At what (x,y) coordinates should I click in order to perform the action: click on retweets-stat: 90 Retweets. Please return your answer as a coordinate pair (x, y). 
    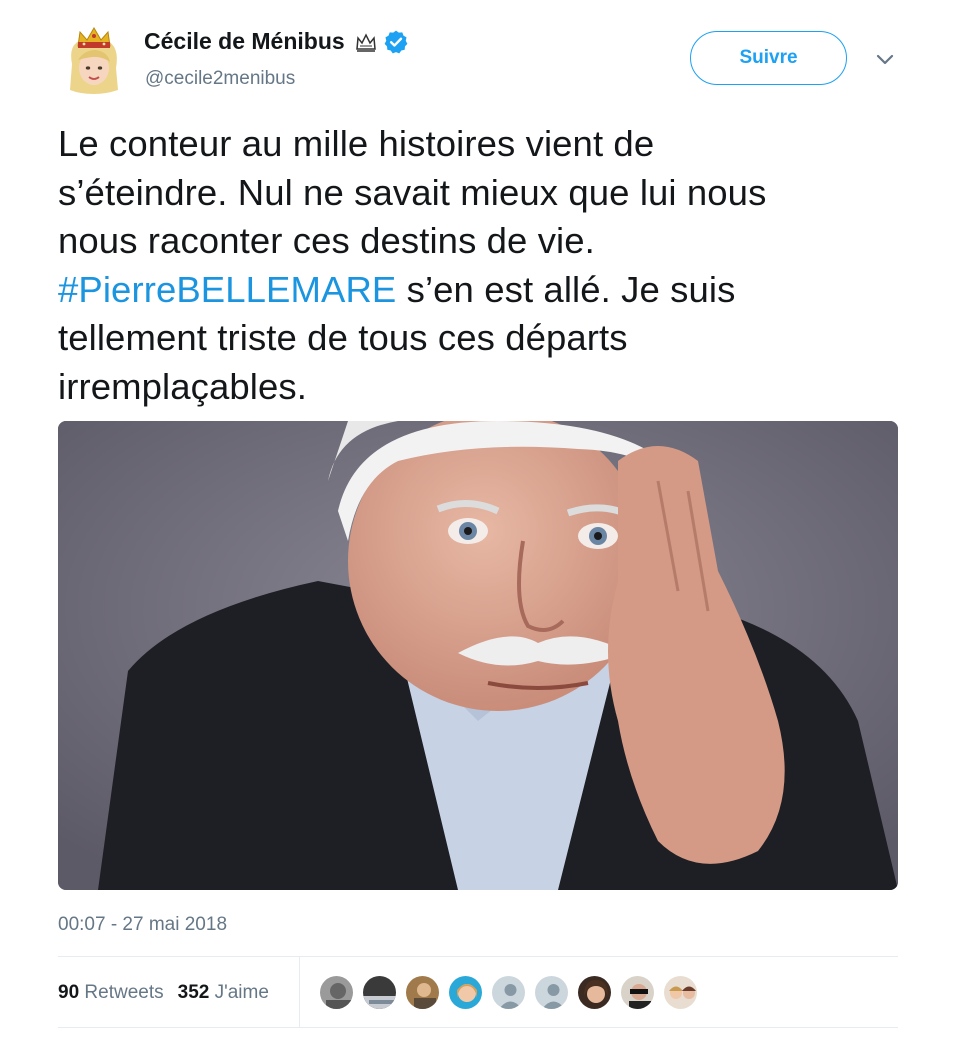
    Looking at the image, I should click on (111, 993).